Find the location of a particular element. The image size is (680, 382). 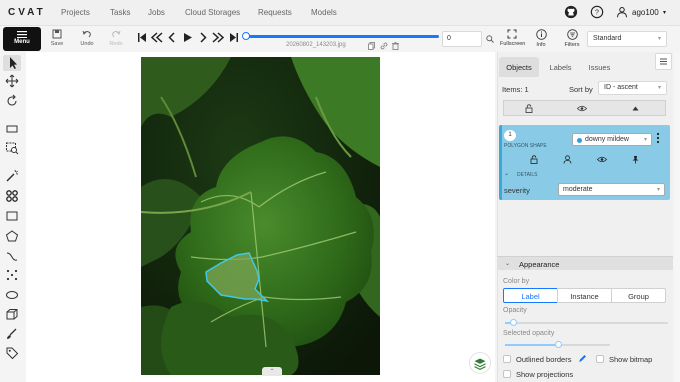

delete-frame-icon is located at coordinates (395, 46).